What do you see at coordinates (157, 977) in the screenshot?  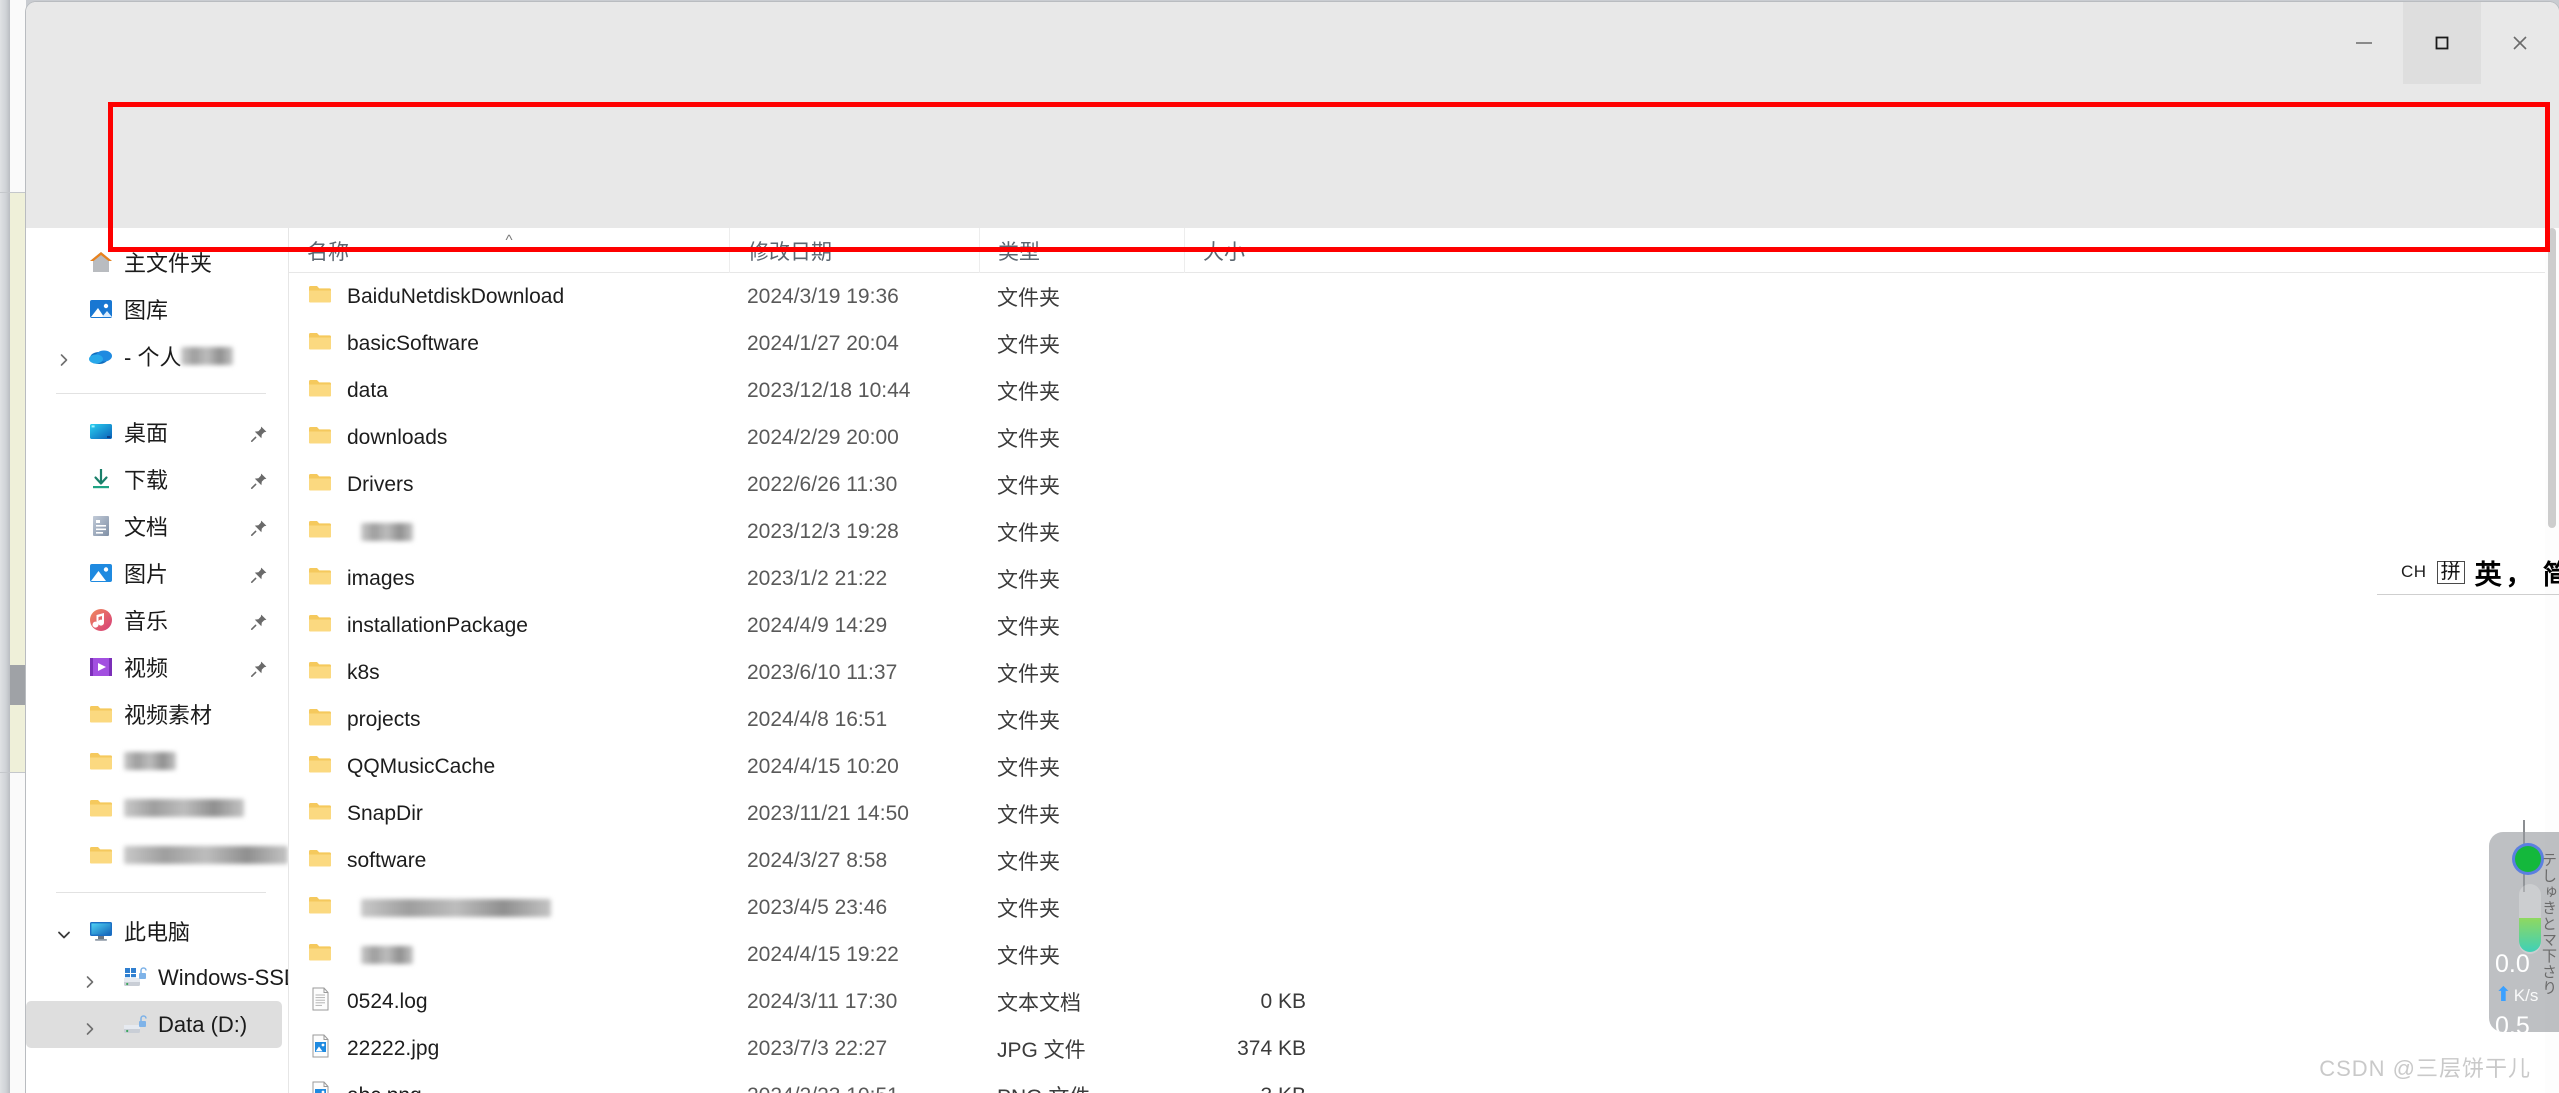 I see `sidebar-item-14: Windows-SSD (C` at bounding box center [157, 977].